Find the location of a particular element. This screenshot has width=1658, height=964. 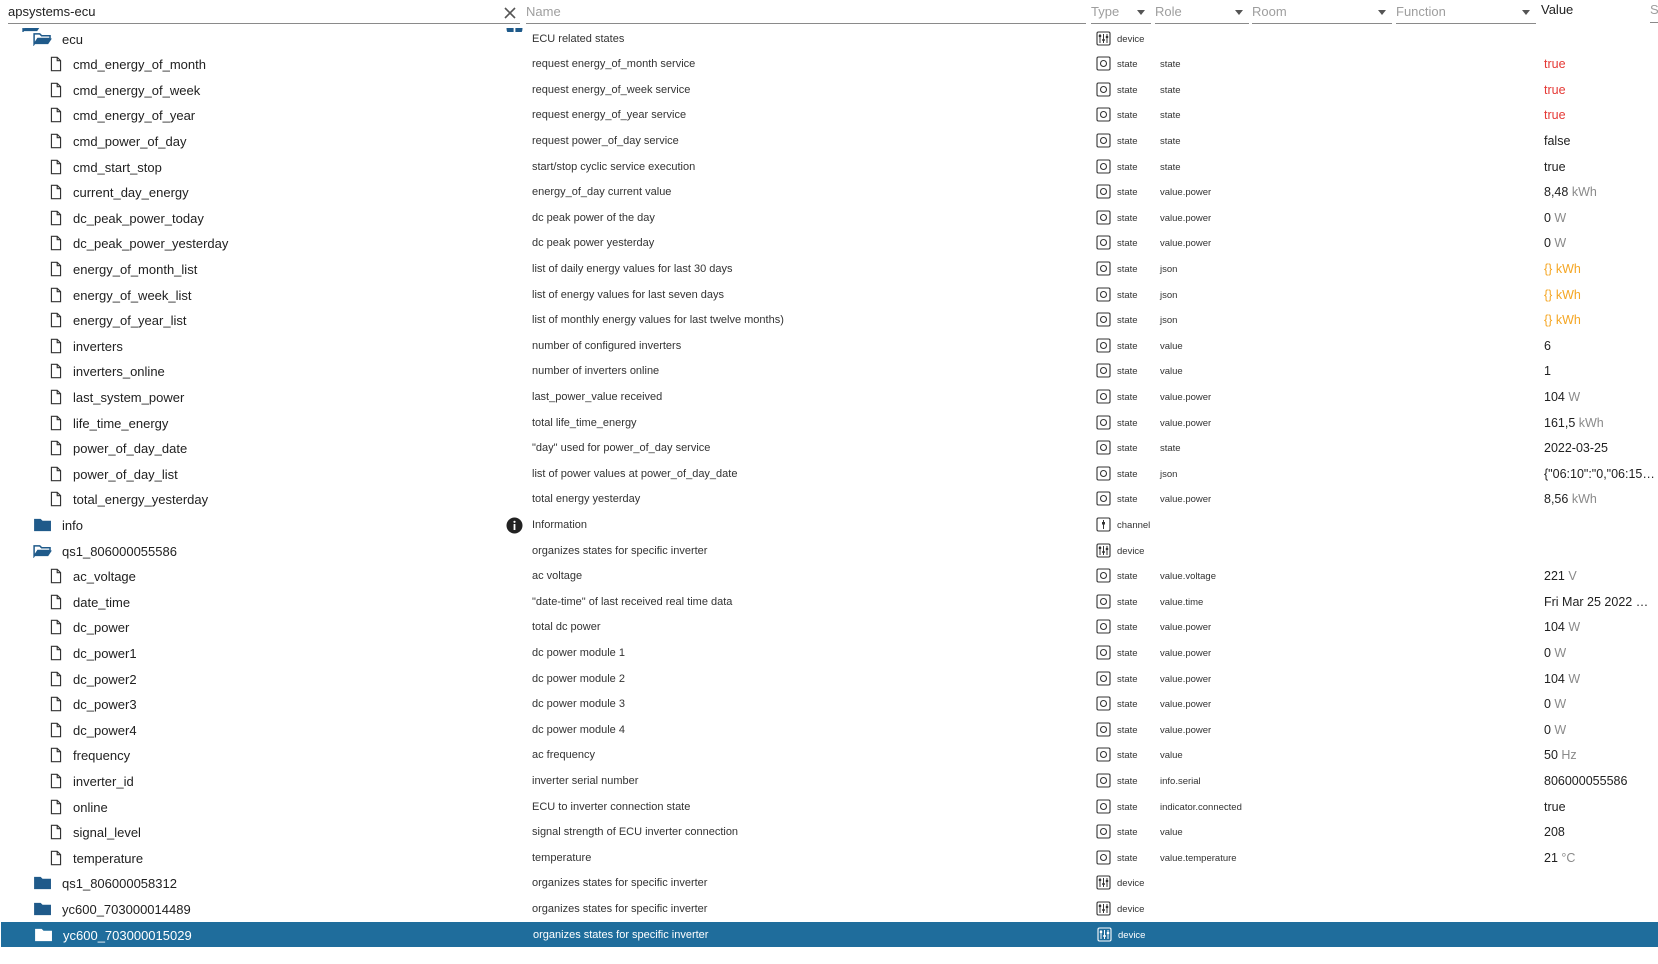

object-id-label: ac_voltage is located at coordinates (104, 576).